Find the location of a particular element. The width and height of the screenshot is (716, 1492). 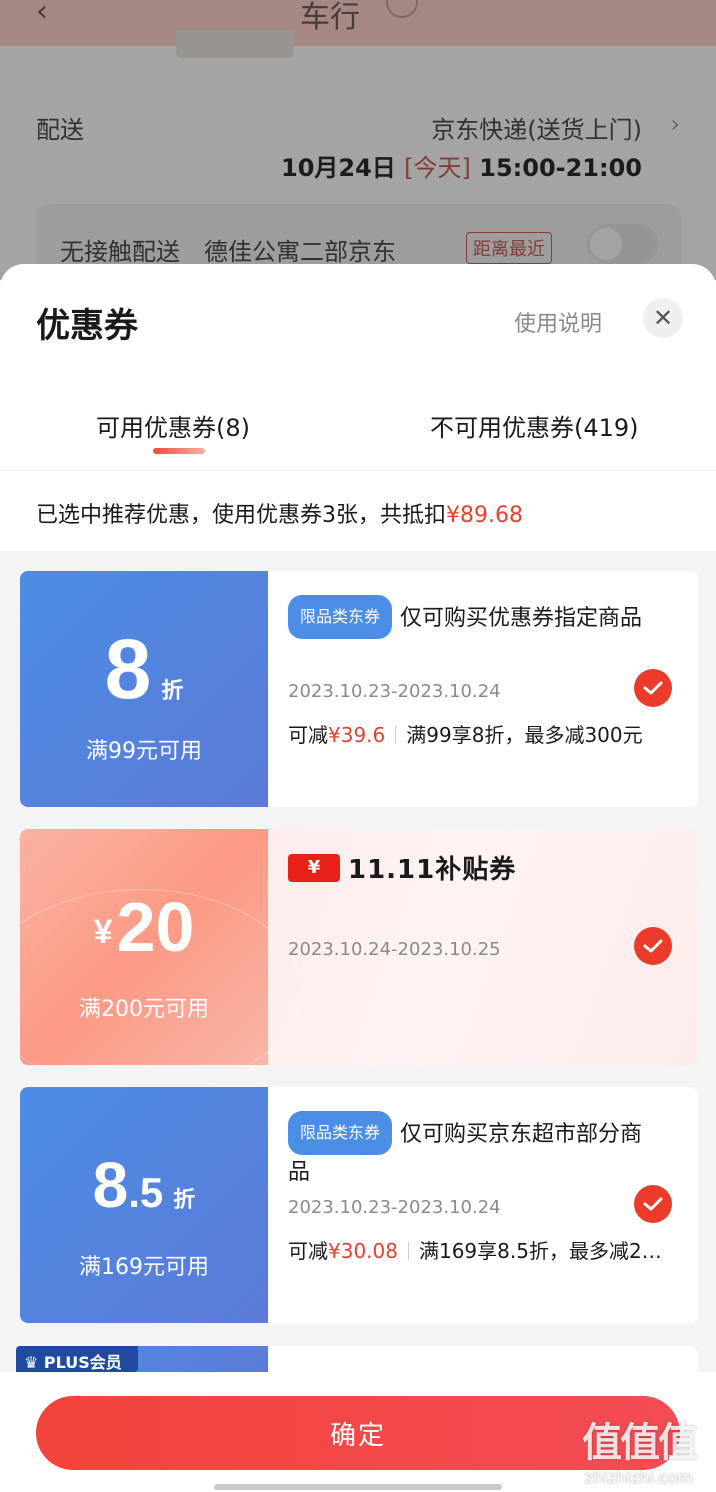

coupon-detail: 可减¥39.6 满99享8折，最多减300元 is located at coordinates (478, 733).